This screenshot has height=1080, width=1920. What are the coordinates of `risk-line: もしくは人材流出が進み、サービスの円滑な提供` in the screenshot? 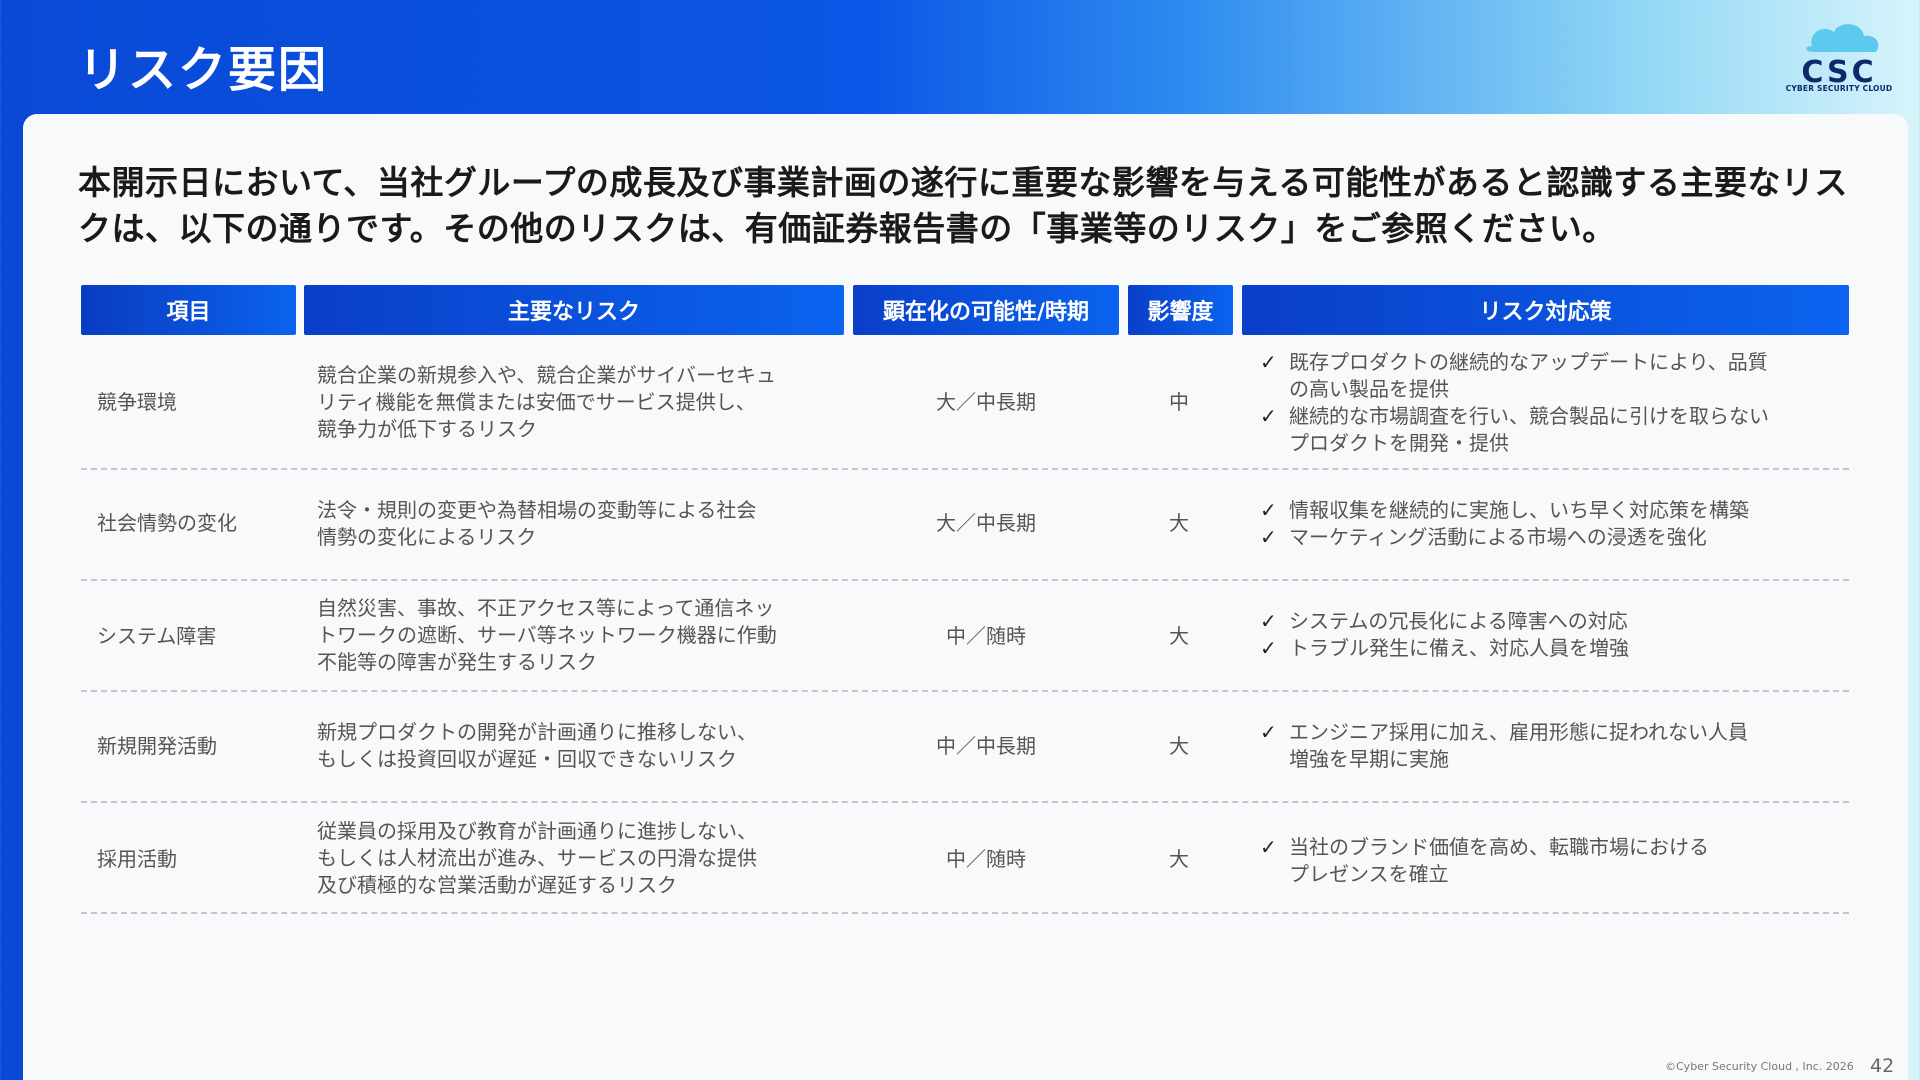 It's located at (537, 858).